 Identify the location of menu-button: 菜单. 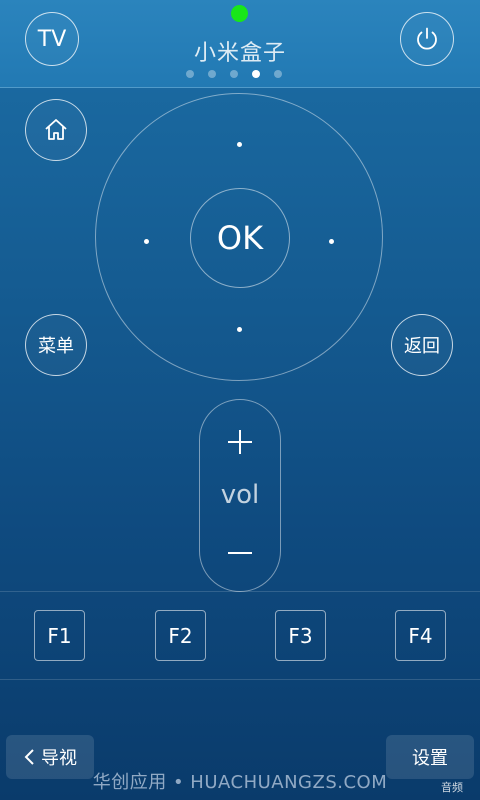
(56, 345).